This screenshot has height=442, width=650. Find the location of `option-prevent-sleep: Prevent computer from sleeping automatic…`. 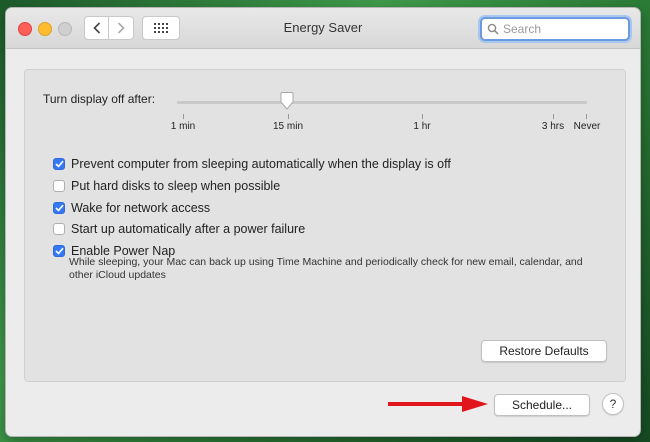

option-prevent-sleep: Prevent computer from sleeping automatic… is located at coordinates (252, 164).